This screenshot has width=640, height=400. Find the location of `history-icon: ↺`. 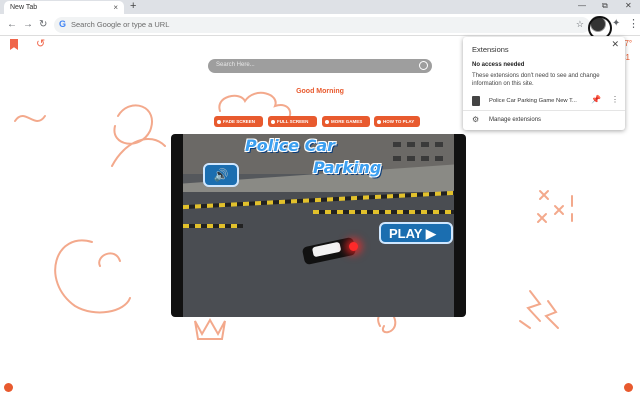

history-icon: ↺ is located at coordinates (40, 43).